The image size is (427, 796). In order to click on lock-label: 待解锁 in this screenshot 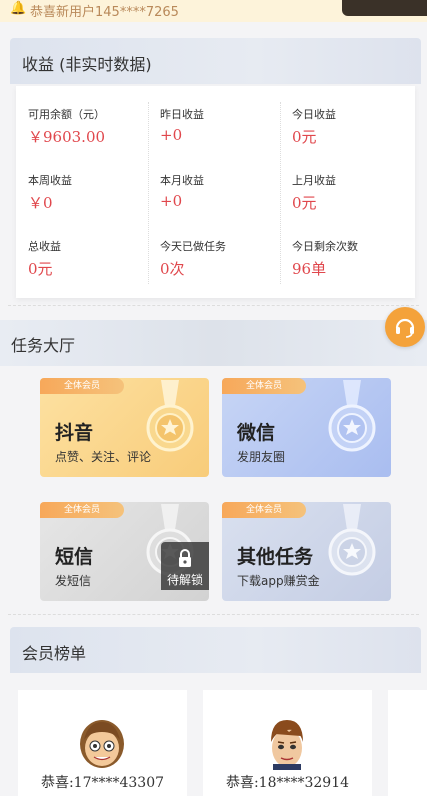, I will do `click(184, 580)`.